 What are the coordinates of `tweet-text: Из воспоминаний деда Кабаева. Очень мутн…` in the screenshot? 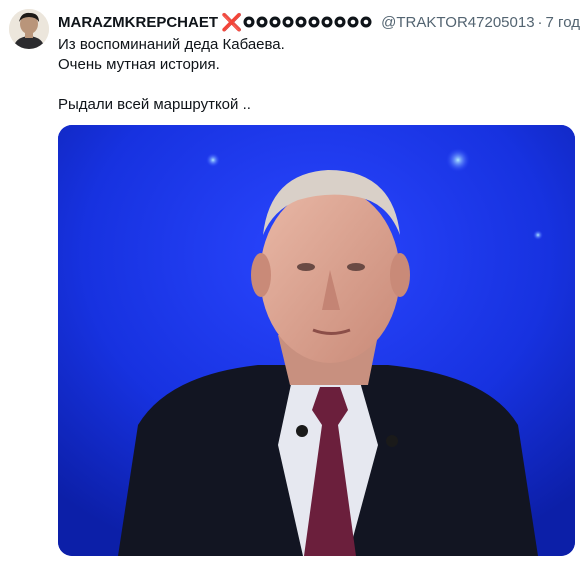 It's located at (314, 75).